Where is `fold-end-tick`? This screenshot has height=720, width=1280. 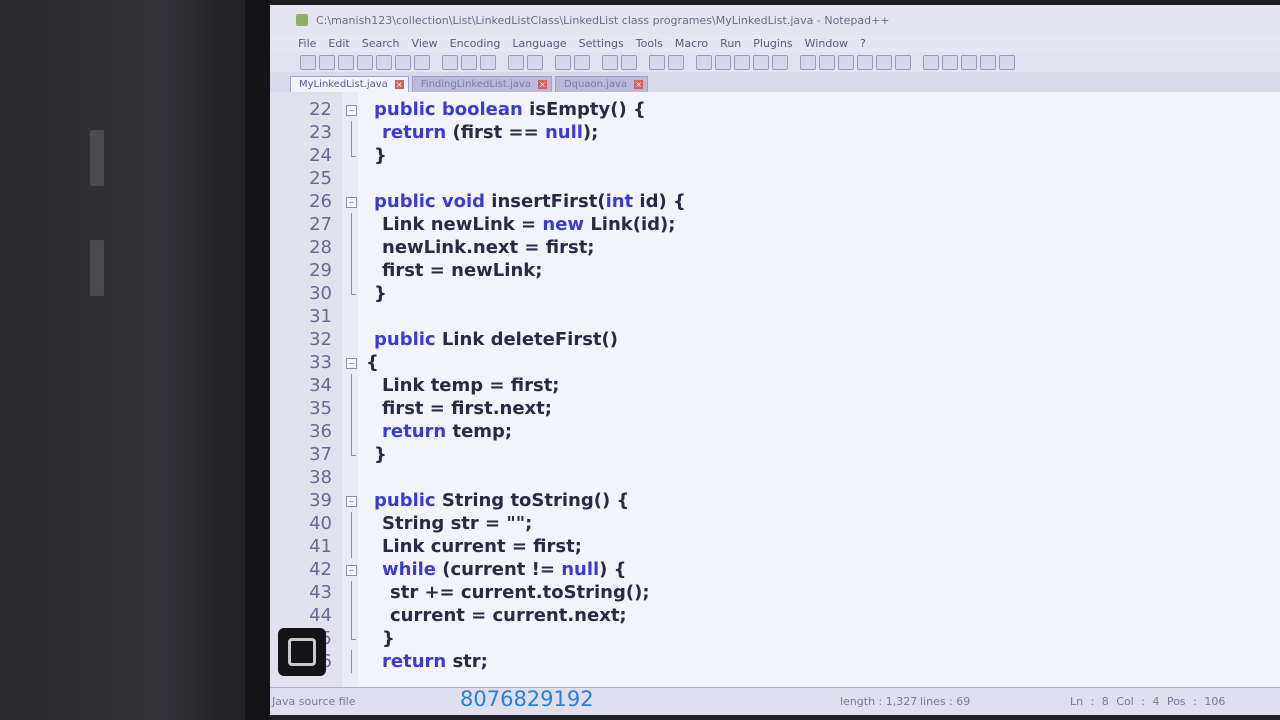
fold-end-tick is located at coordinates (353, 294).